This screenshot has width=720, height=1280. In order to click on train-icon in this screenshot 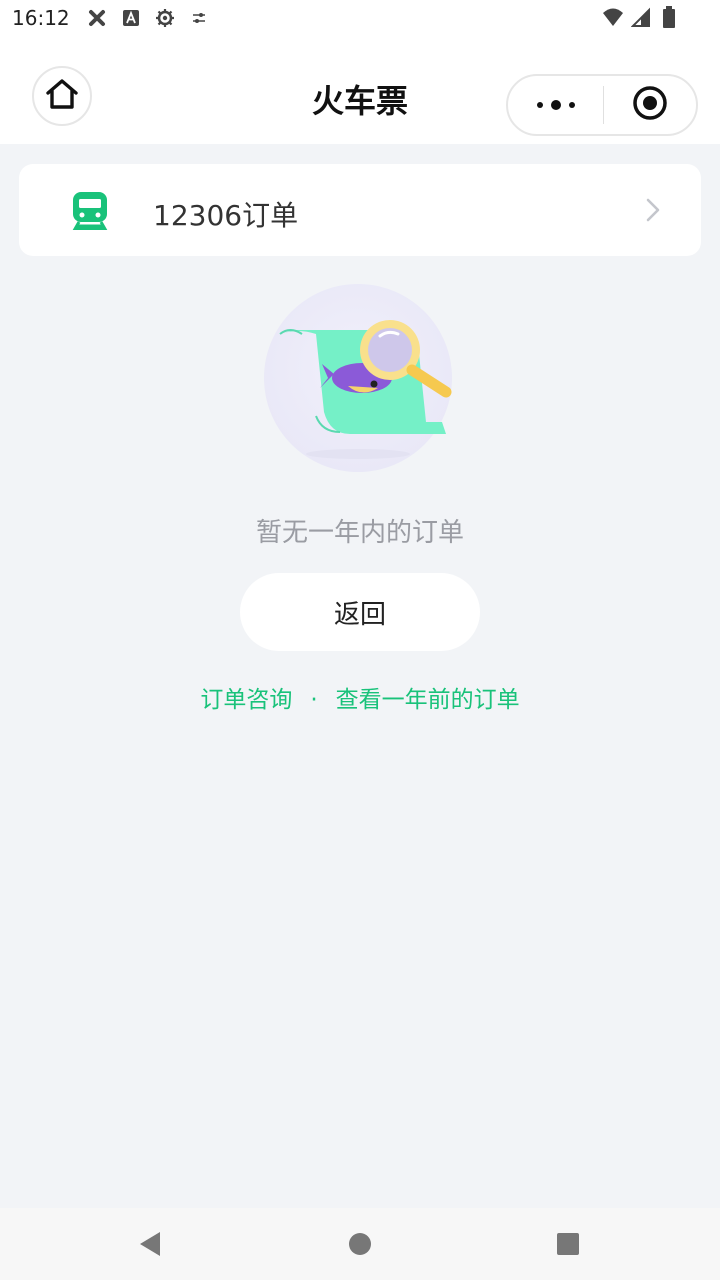, I will do `click(90, 210)`.